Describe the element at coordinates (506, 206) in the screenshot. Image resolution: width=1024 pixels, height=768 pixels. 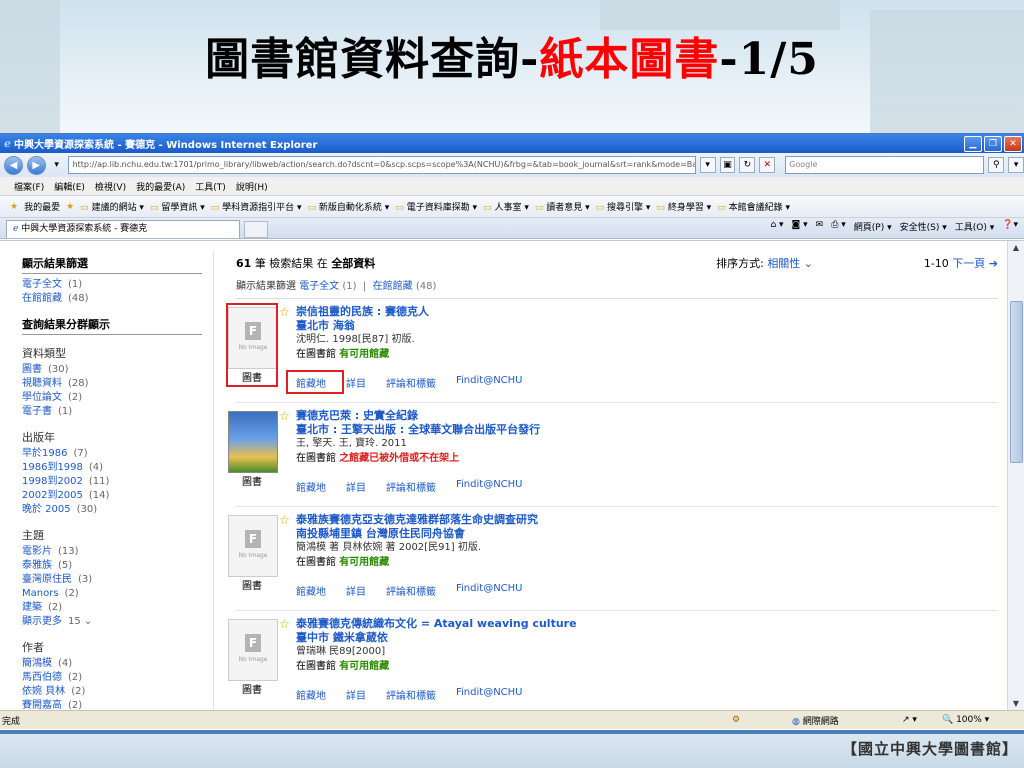
I see `fav-item-personnel: ▭ 人事室 ▾` at that location.